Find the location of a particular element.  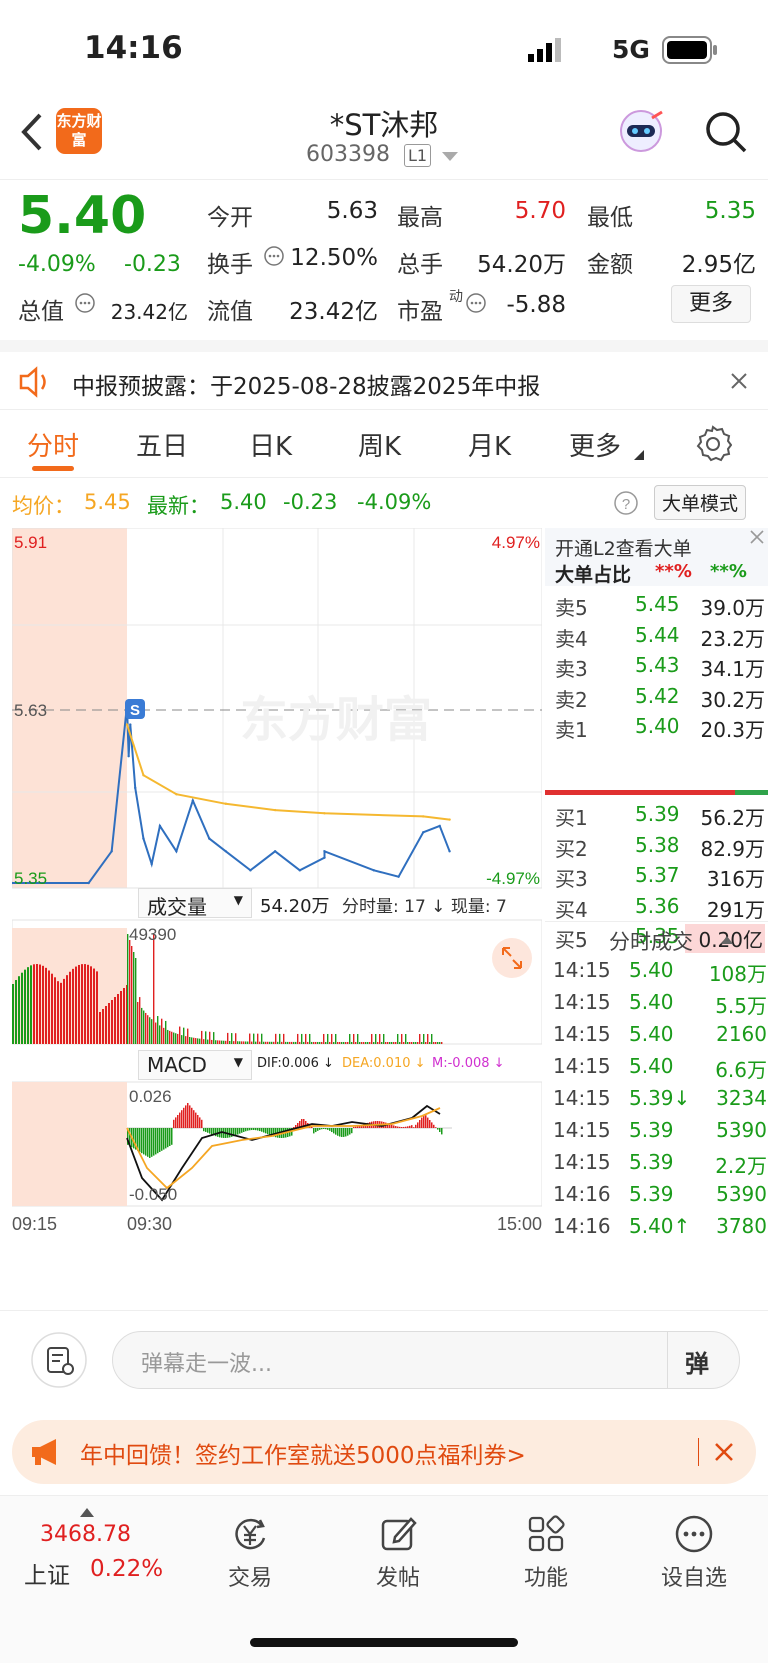

trade-volume: 5390 is located at coordinates (741, 1194).